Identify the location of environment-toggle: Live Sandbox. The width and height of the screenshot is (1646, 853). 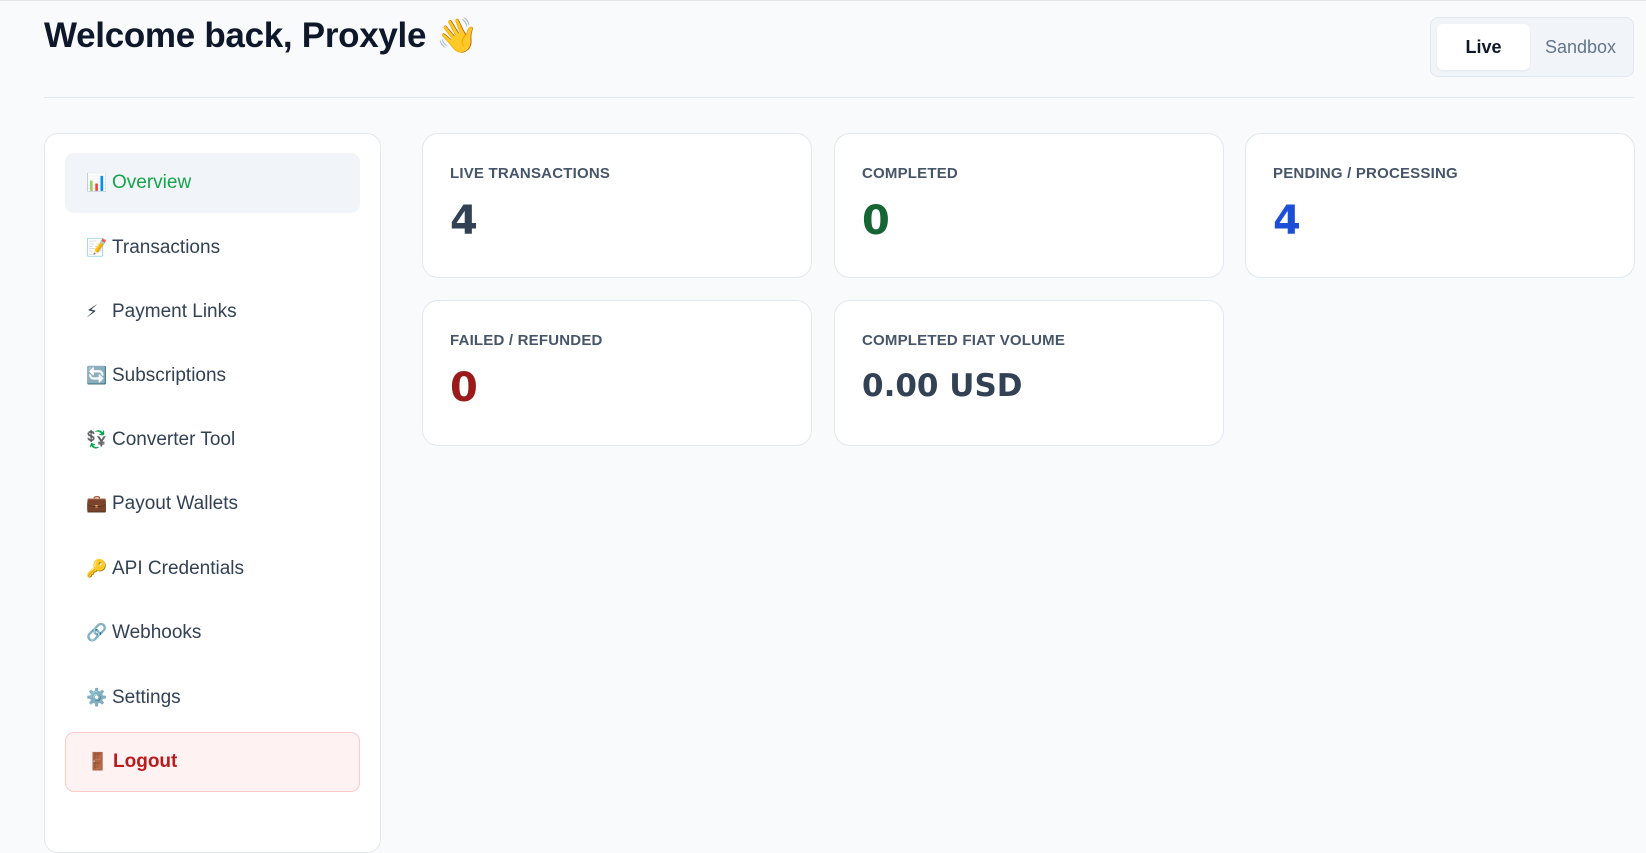
(1532, 47).